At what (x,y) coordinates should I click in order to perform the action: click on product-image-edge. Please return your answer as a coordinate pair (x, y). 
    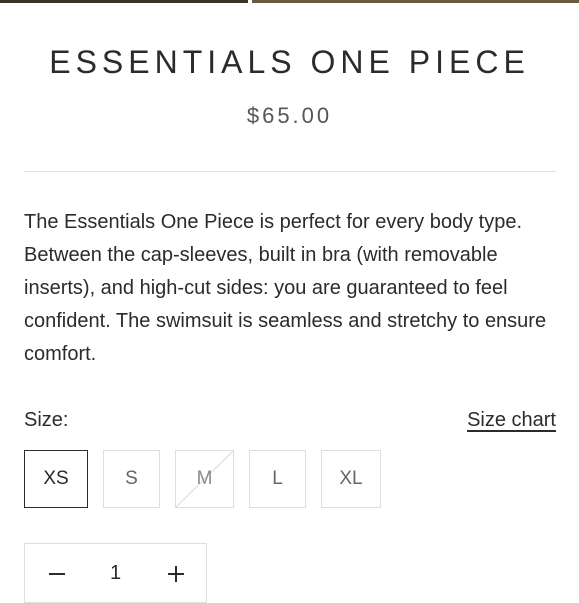
    Looking at the image, I should click on (289, 1).